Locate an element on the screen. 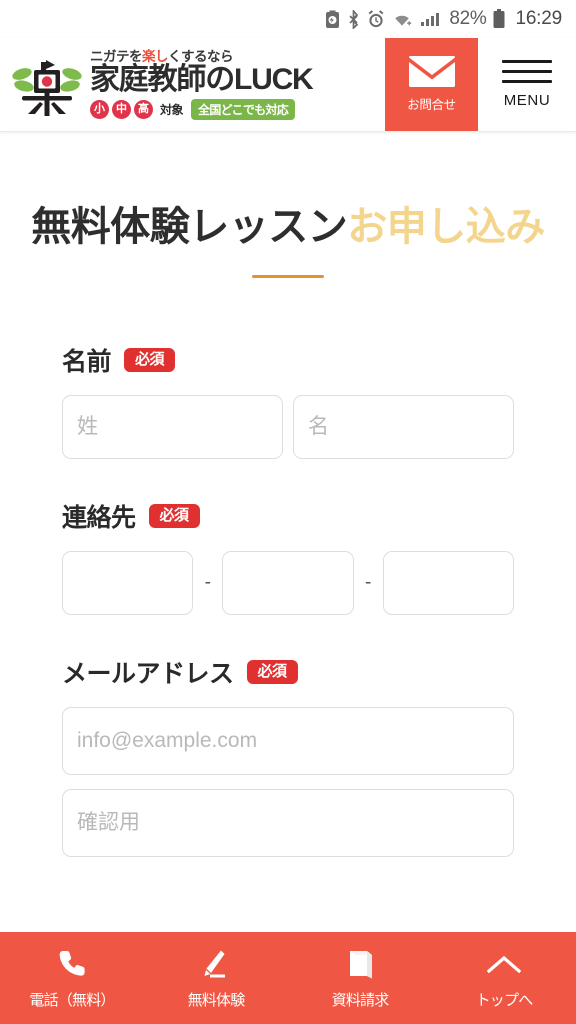 This screenshot has width=576, height=1024. grade-badge-junior: 中 is located at coordinates (121, 109).